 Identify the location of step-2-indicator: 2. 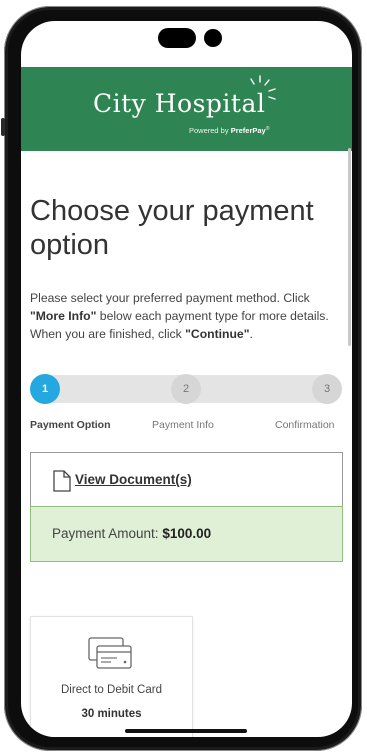
(186, 389).